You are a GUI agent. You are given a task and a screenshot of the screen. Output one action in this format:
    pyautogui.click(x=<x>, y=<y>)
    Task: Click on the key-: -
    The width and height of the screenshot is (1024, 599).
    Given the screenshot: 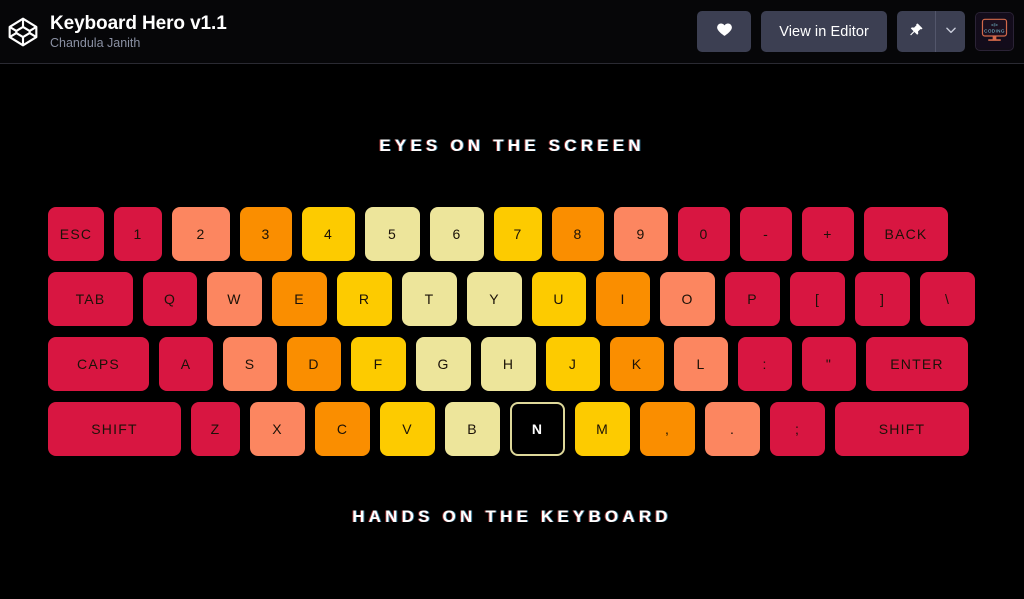 What is the action you would take?
    pyautogui.click(x=766, y=234)
    